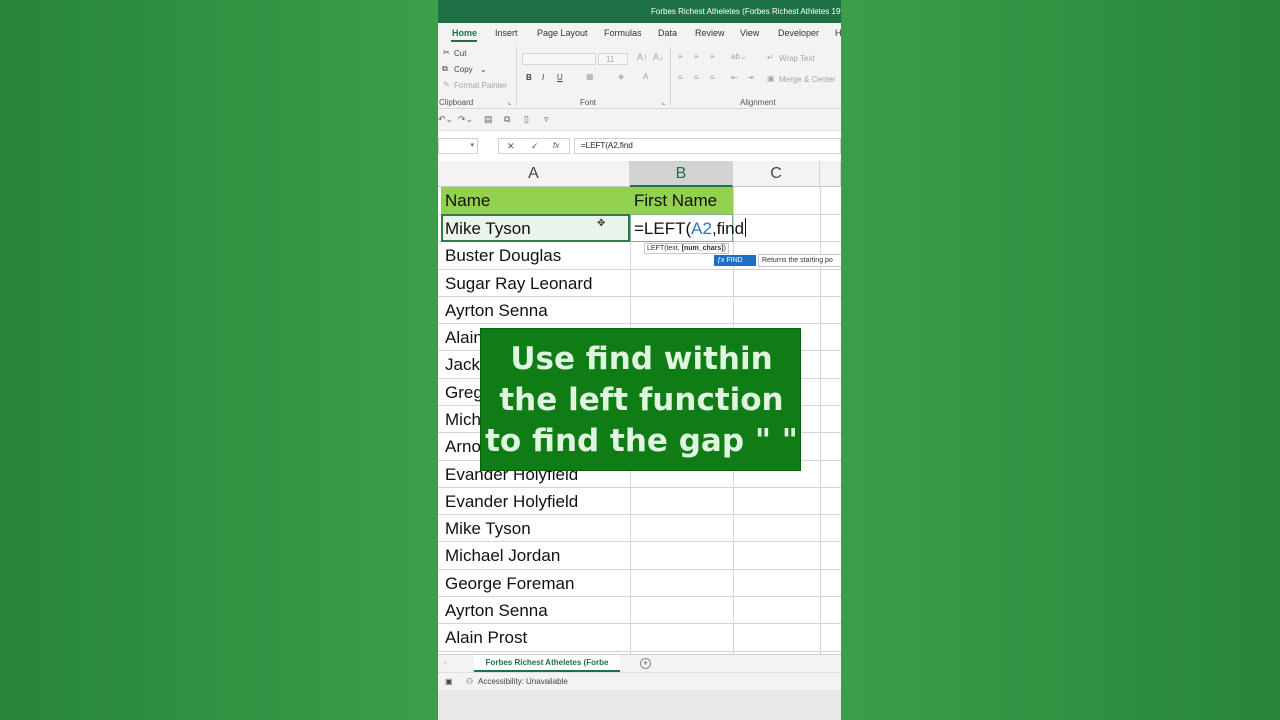 This screenshot has height=720, width=1280. What do you see at coordinates (470, 681) in the screenshot?
I see `accessibility-icon: ⚇` at bounding box center [470, 681].